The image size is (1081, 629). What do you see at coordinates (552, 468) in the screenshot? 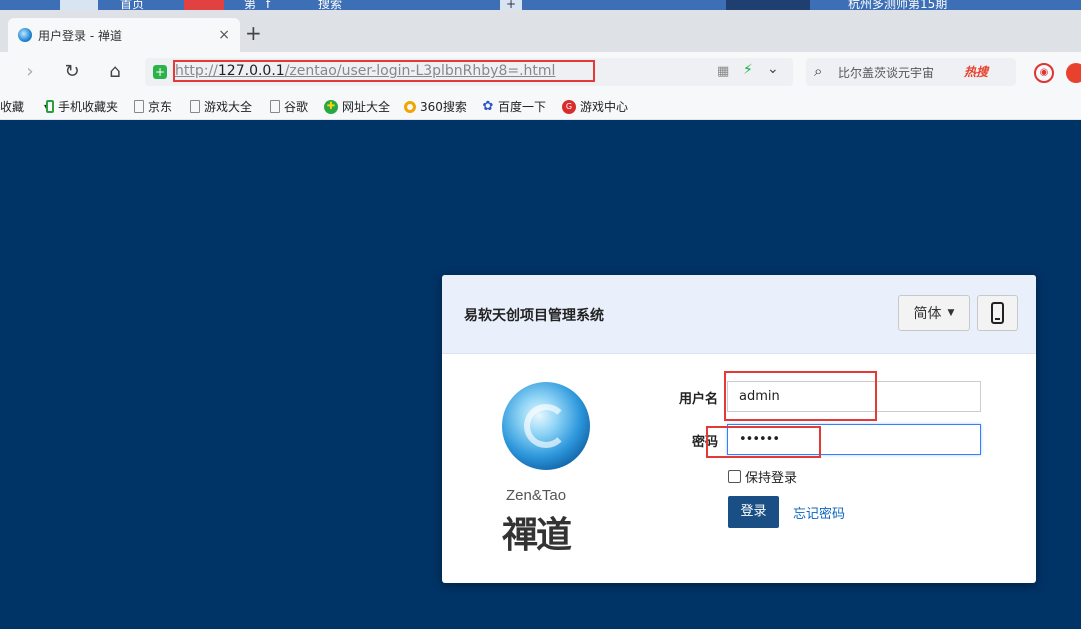
I see `zentao-logo: Zen&Tao 禪道` at bounding box center [552, 468].